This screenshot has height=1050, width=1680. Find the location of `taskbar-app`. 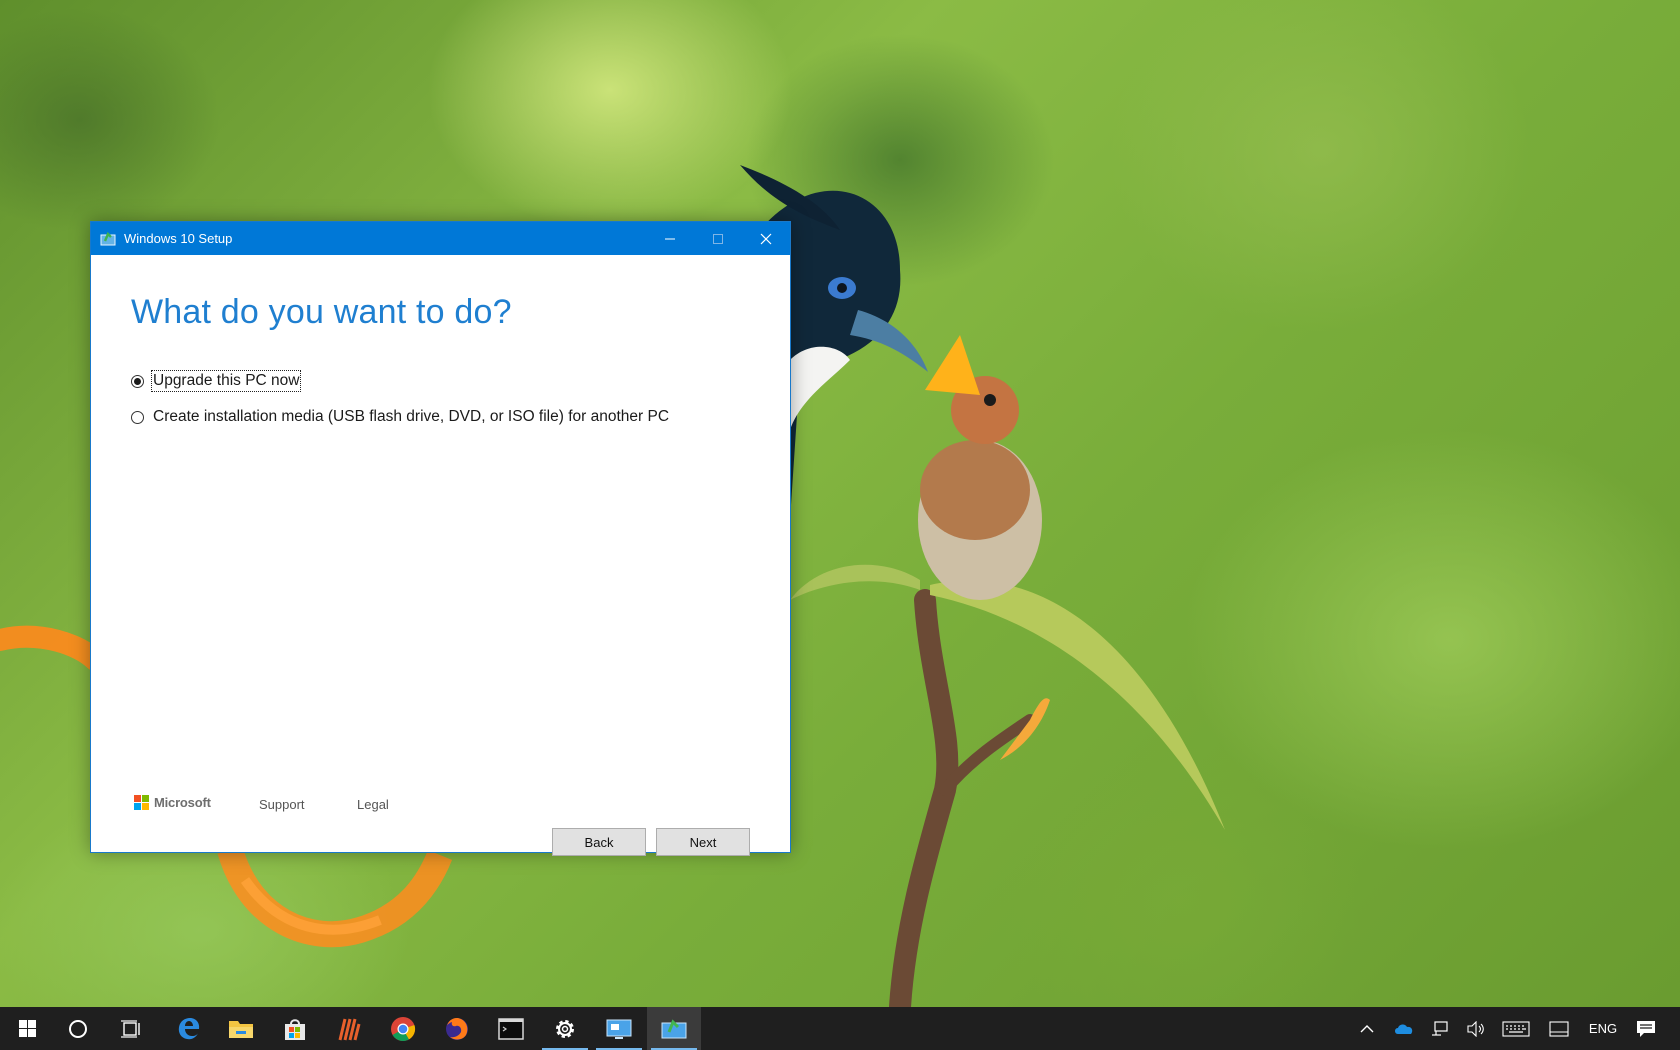

taskbar-app is located at coordinates (349, 1028).